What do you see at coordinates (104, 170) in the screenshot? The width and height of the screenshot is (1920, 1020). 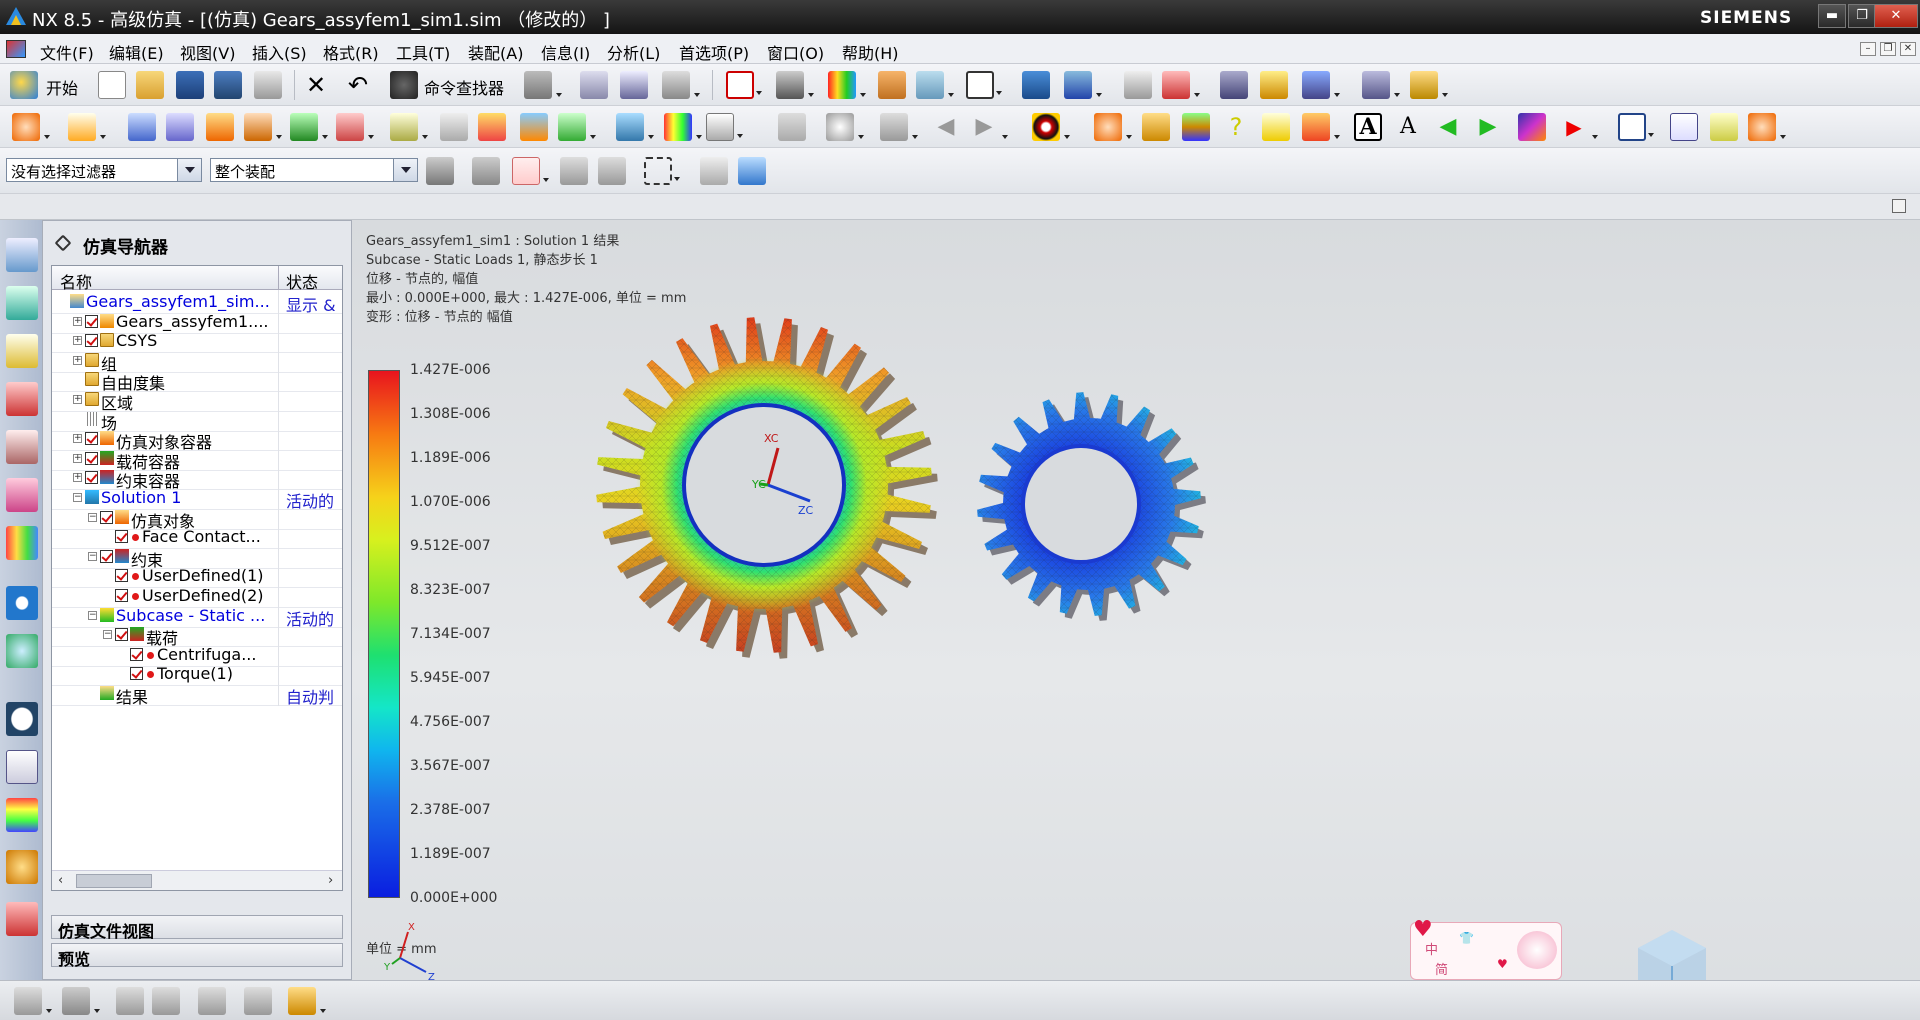 I see `selection-filter-select: 没有选择过滤器` at bounding box center [104, 170].